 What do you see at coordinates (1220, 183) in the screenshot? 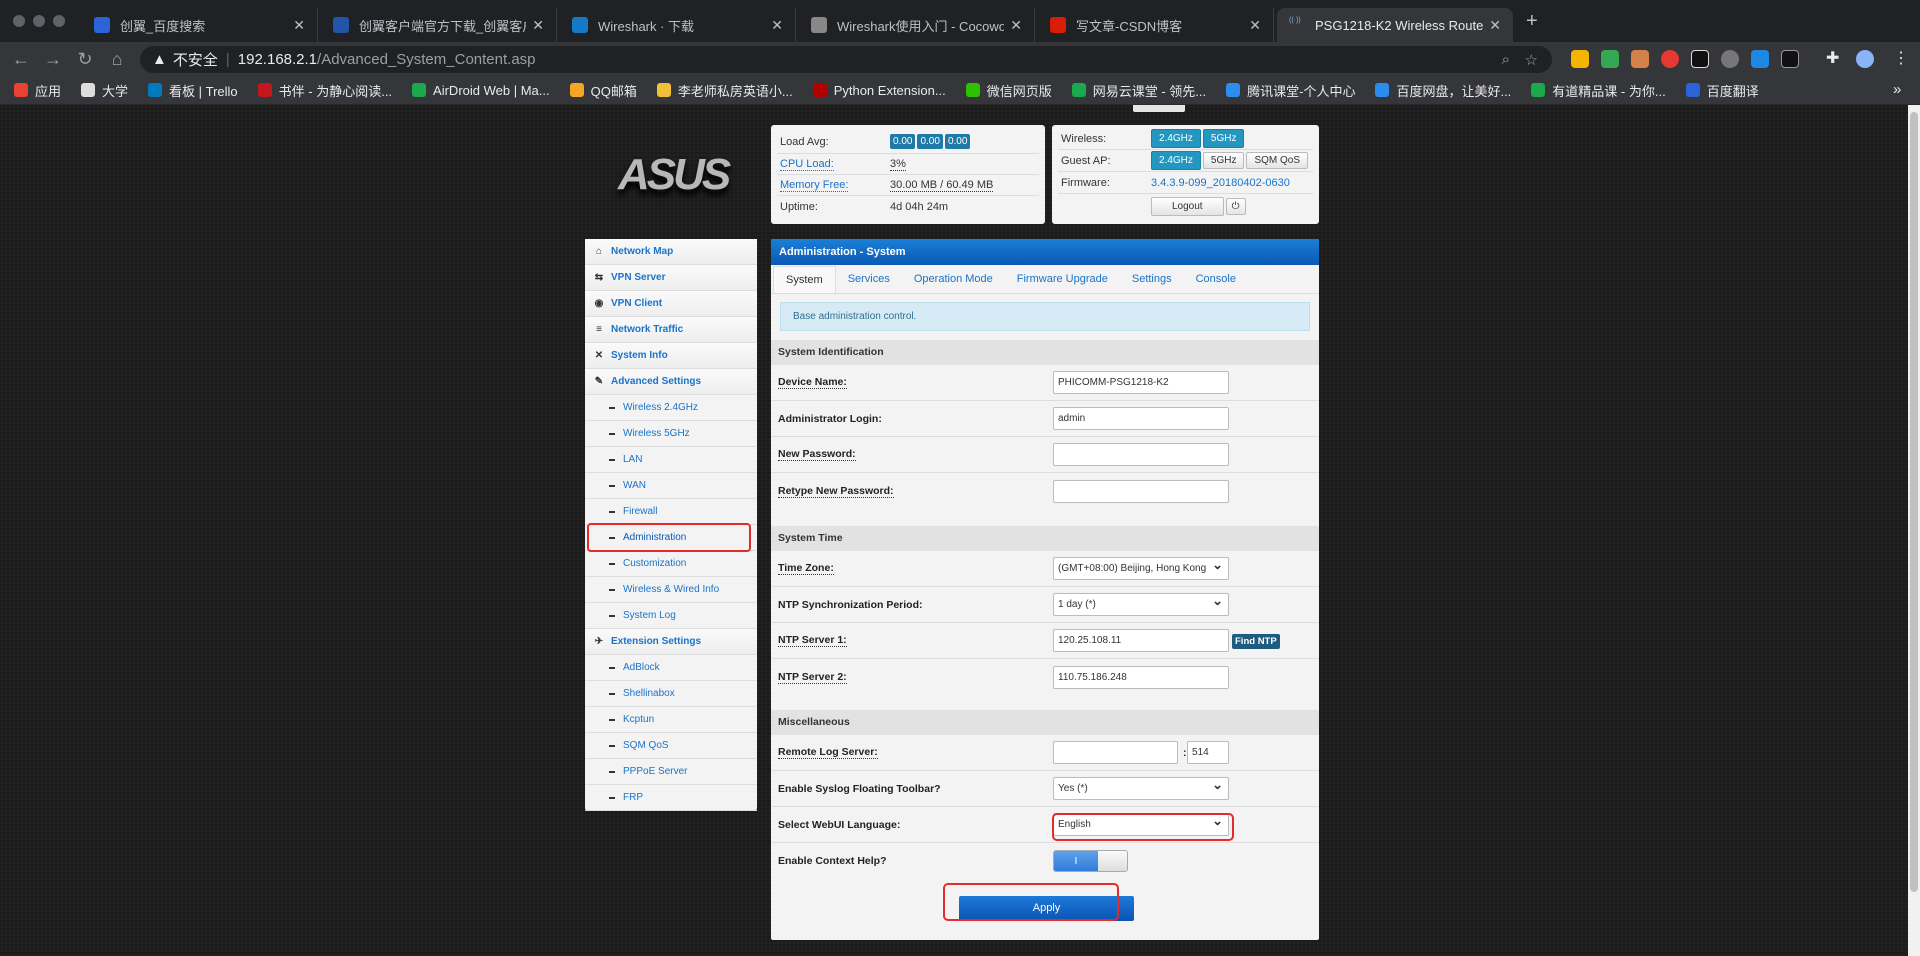
I see `firmware-version: 3.4.3.9-099_20180402-0630` at bounding box center [1220, 183].